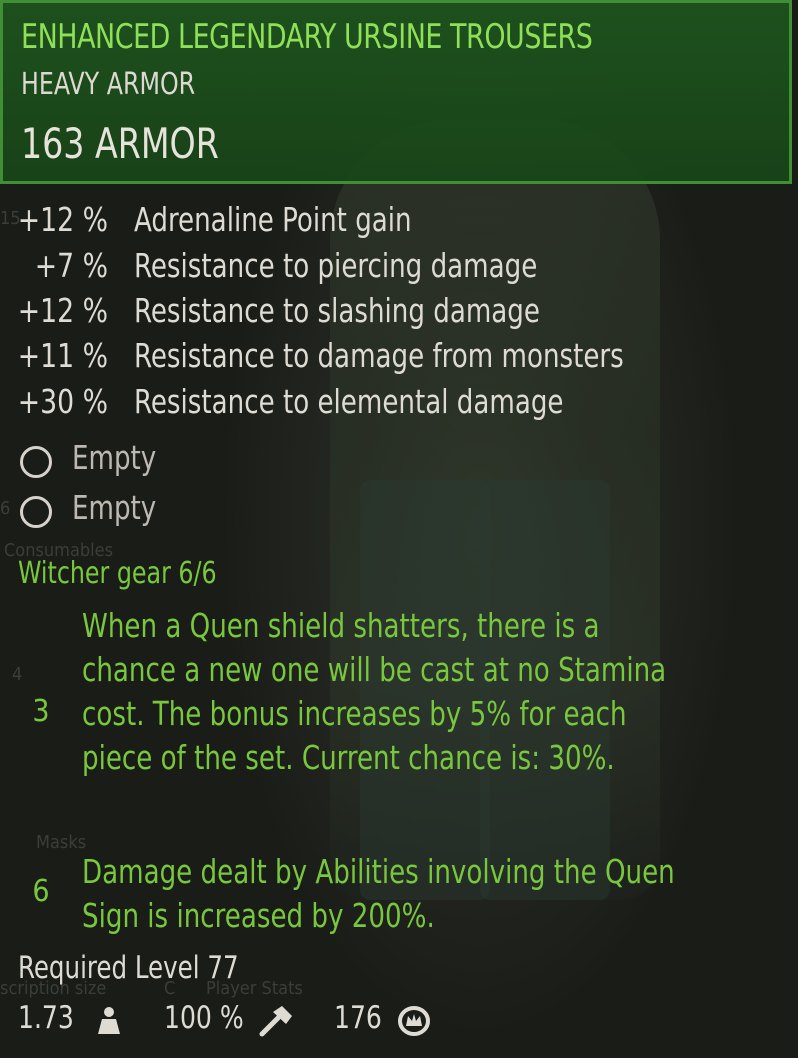 The image size is (798, 1058). I want to click on required-level: Required Level 77, so click(128, 968).